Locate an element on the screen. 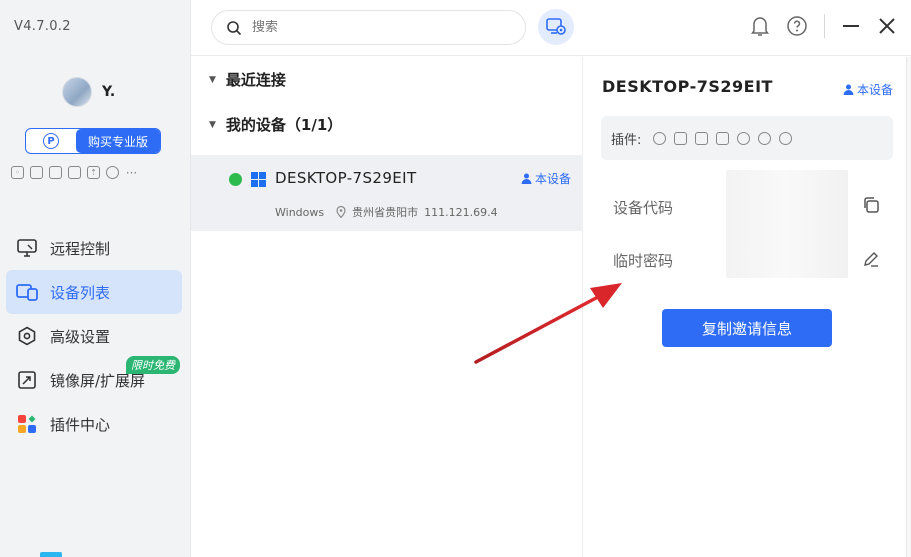 The height and width of the screenshot is (557, 911). nav-device-list: 设备列表 is located at coordinates (94, 292).